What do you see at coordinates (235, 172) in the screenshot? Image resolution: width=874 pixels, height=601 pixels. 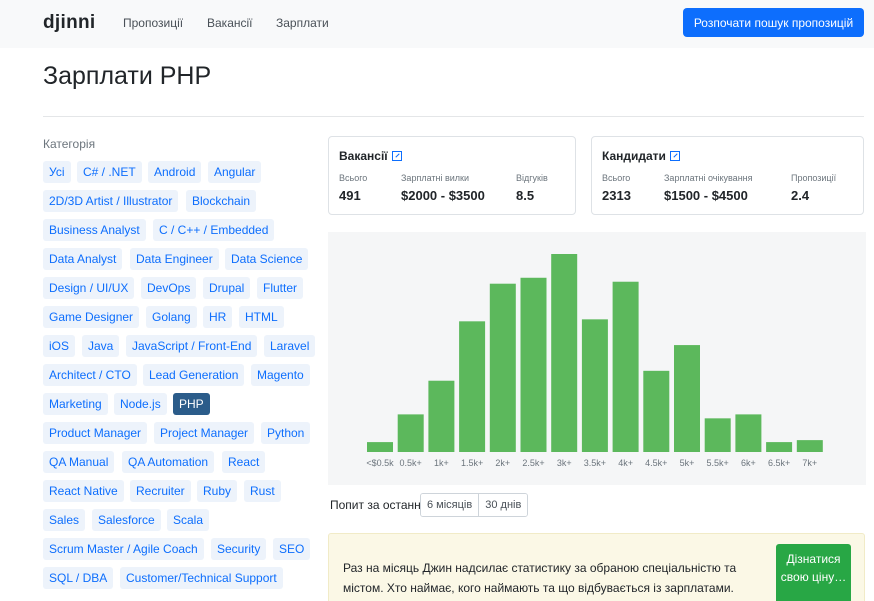 I see `category-tag-angular: Angular` at bounding box center [235, 172].